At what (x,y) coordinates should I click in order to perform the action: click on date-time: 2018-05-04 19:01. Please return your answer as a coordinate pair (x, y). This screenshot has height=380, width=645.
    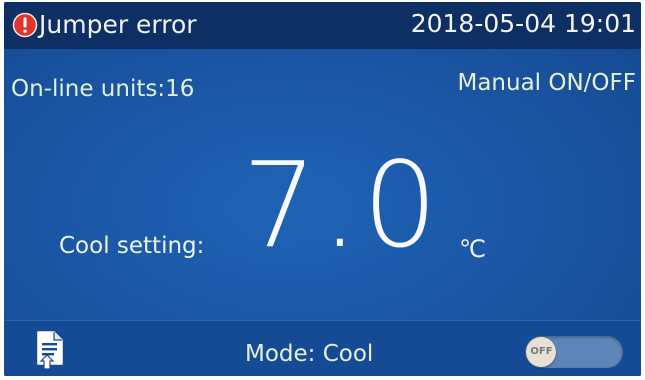
    Looking at the image, I should click on (523, 23).